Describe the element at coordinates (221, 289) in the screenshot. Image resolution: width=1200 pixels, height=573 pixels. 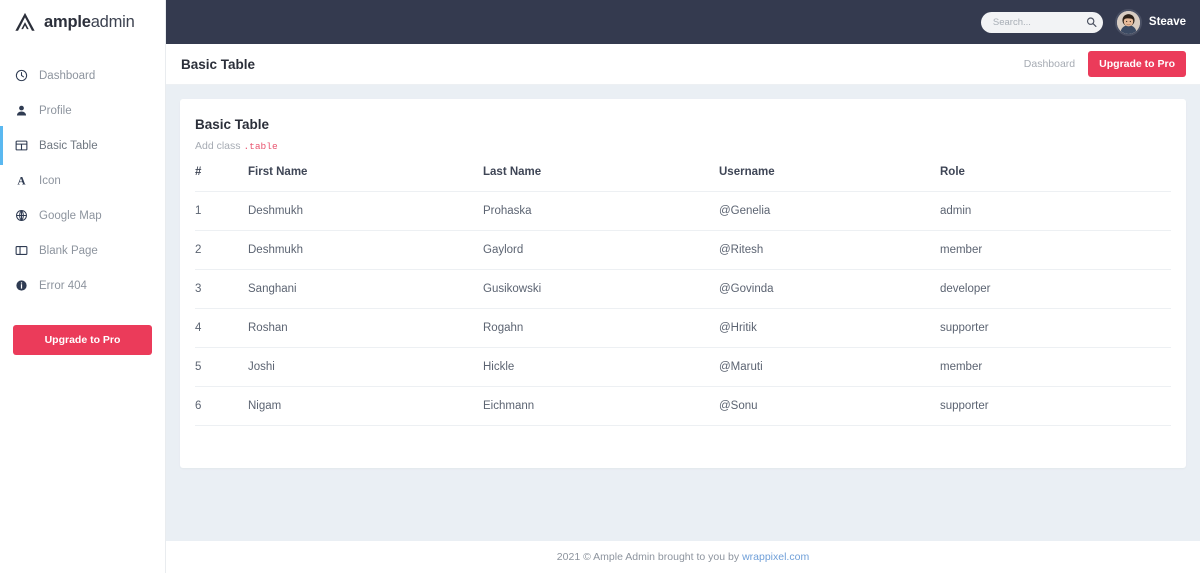
I see `cell-index: 3` at that location.